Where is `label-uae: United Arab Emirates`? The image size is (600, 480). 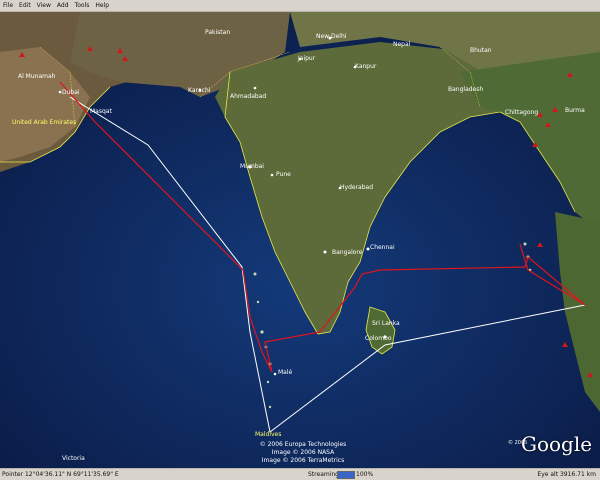 label-uae: United Arab Emirates is located at coordinates (44, 122).